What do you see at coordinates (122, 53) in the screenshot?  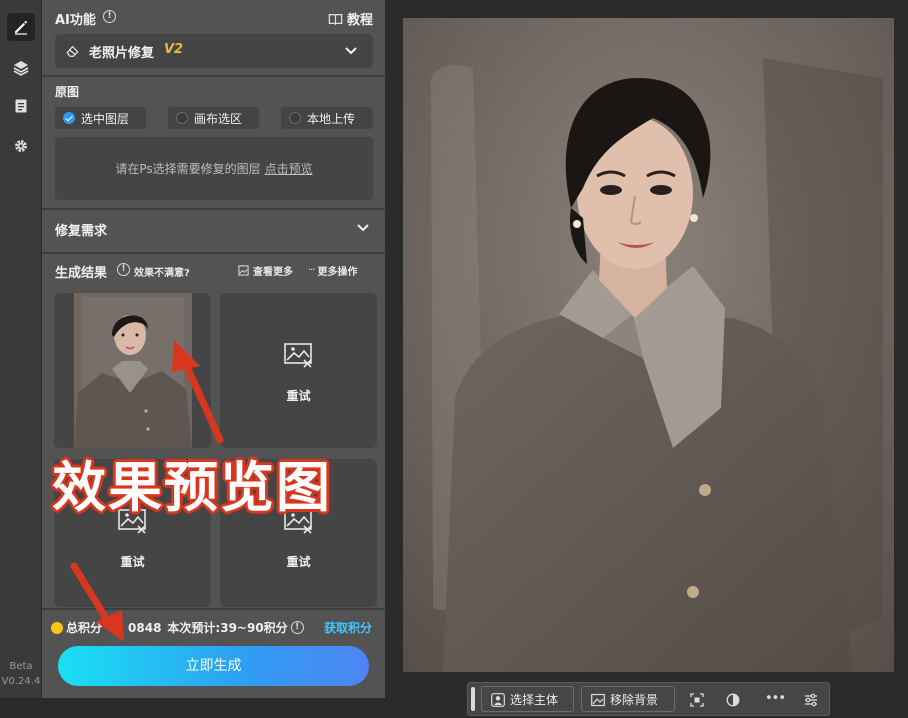 I see `selected-feature: 老照片修复` at bounding box center [122, 53].